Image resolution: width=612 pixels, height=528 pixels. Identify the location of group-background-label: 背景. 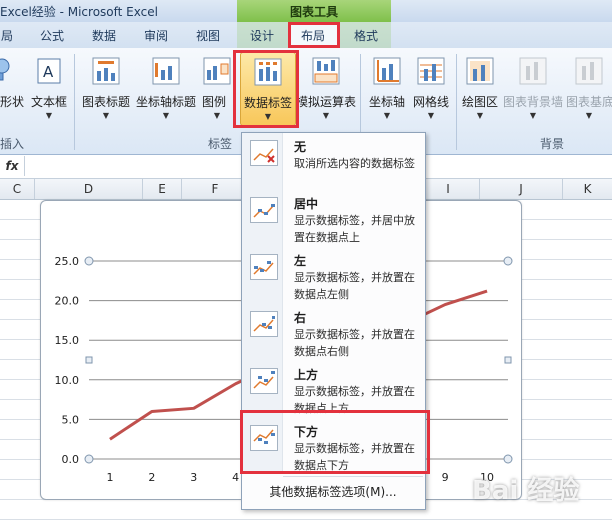
(552, 144).